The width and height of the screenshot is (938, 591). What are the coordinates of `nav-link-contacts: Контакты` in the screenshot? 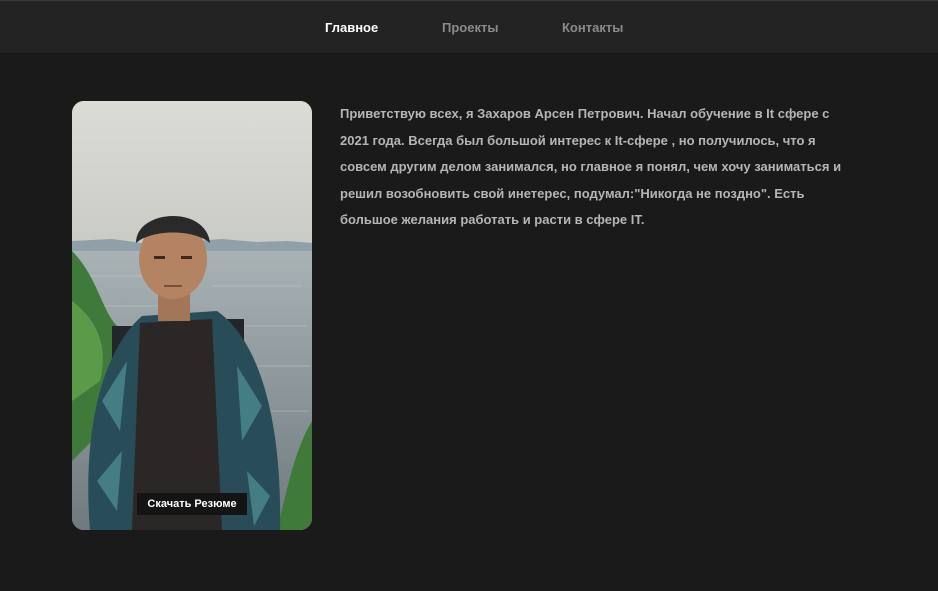 It's located at (592, 27).